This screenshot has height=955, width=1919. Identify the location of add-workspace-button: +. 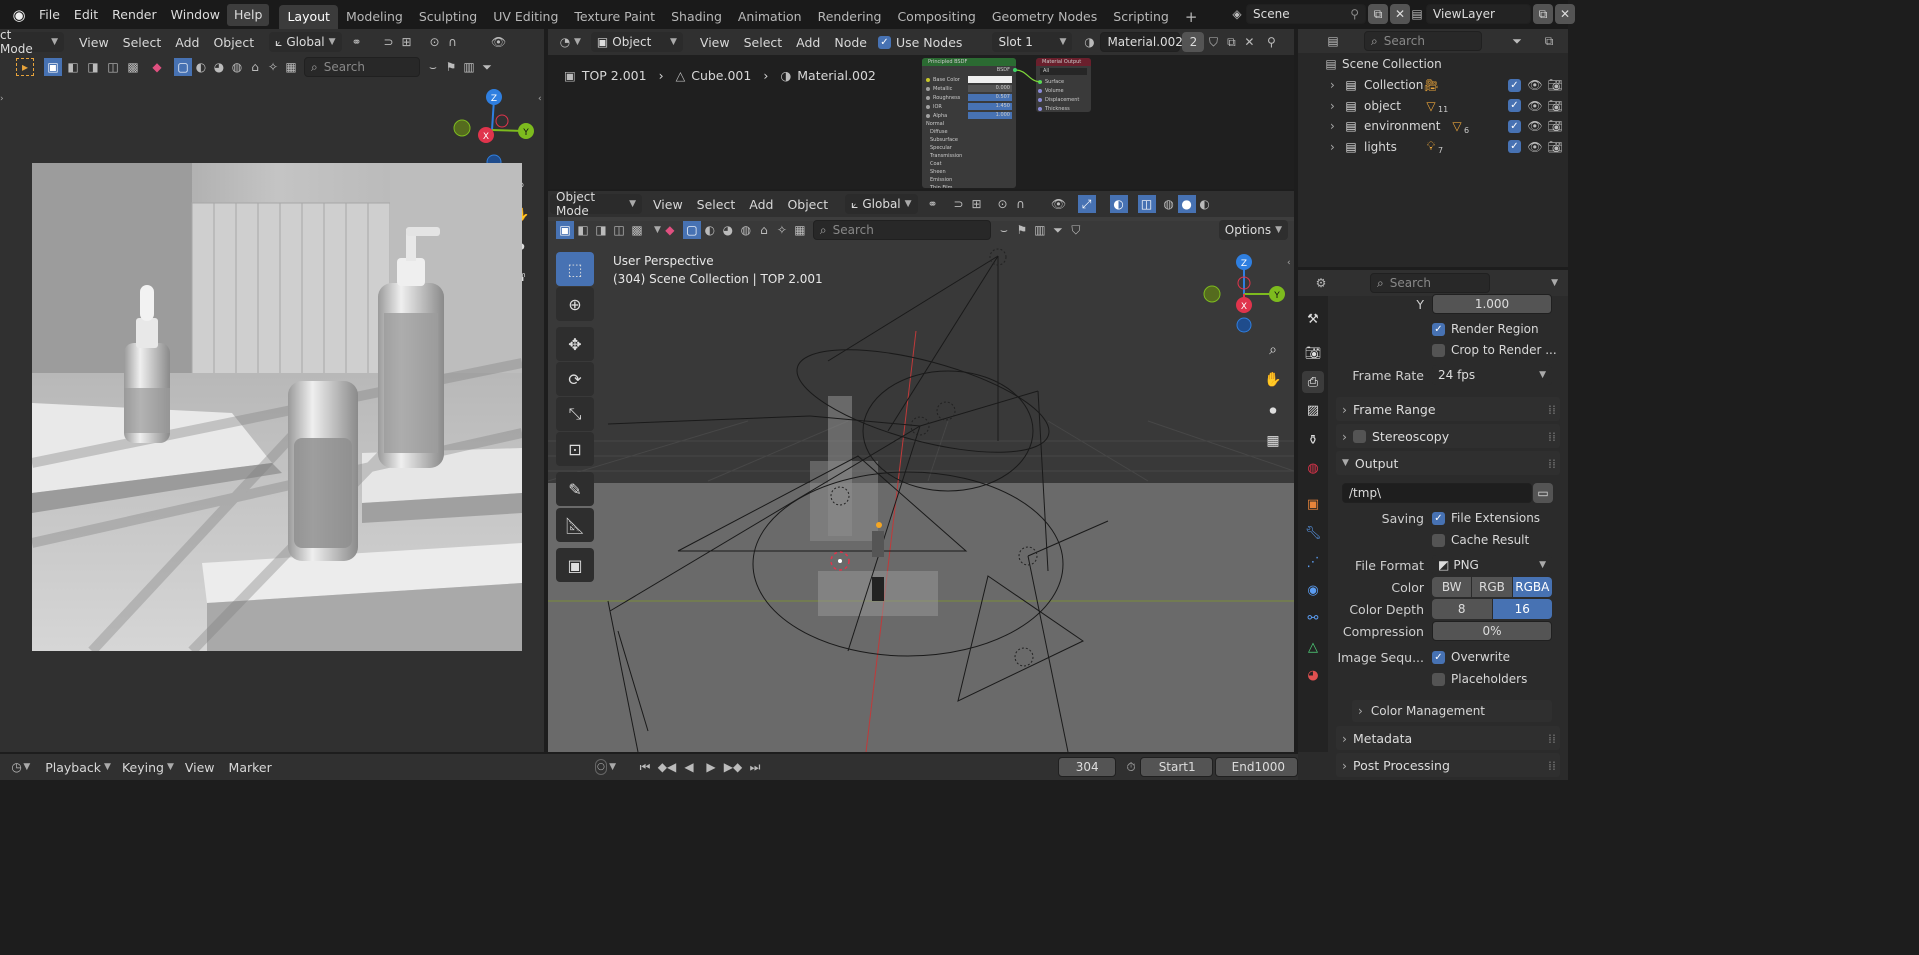
(1191, 17).